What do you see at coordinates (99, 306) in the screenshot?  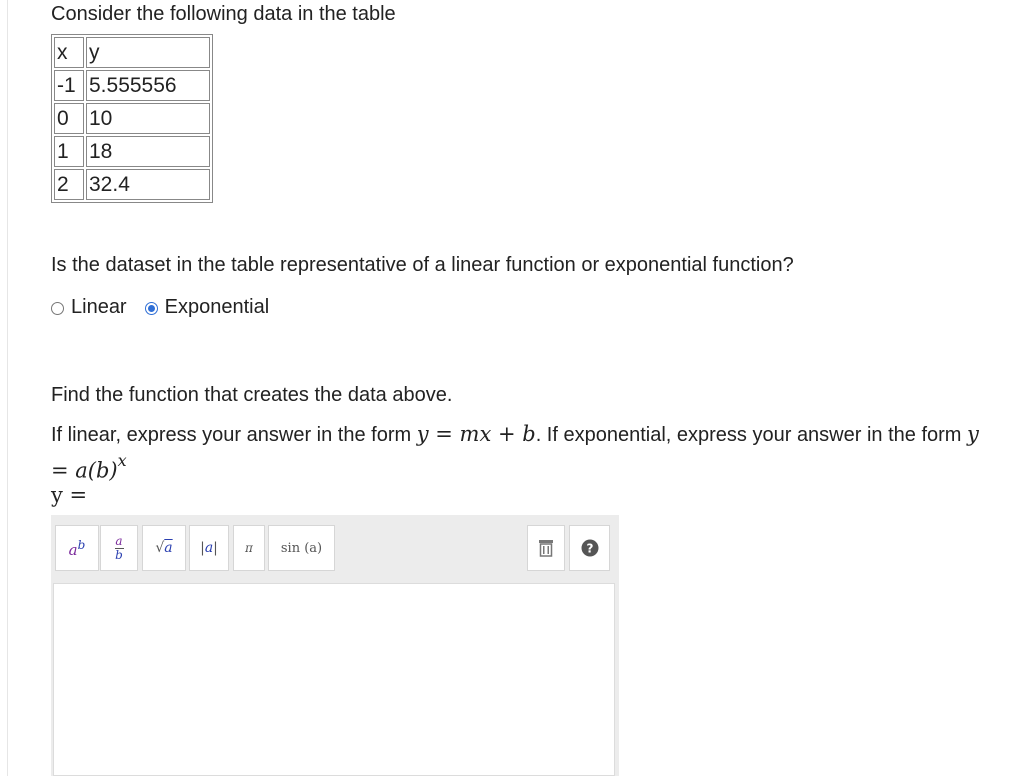 I see `option-linear-label: Linear` at bounding box center [99, 306].